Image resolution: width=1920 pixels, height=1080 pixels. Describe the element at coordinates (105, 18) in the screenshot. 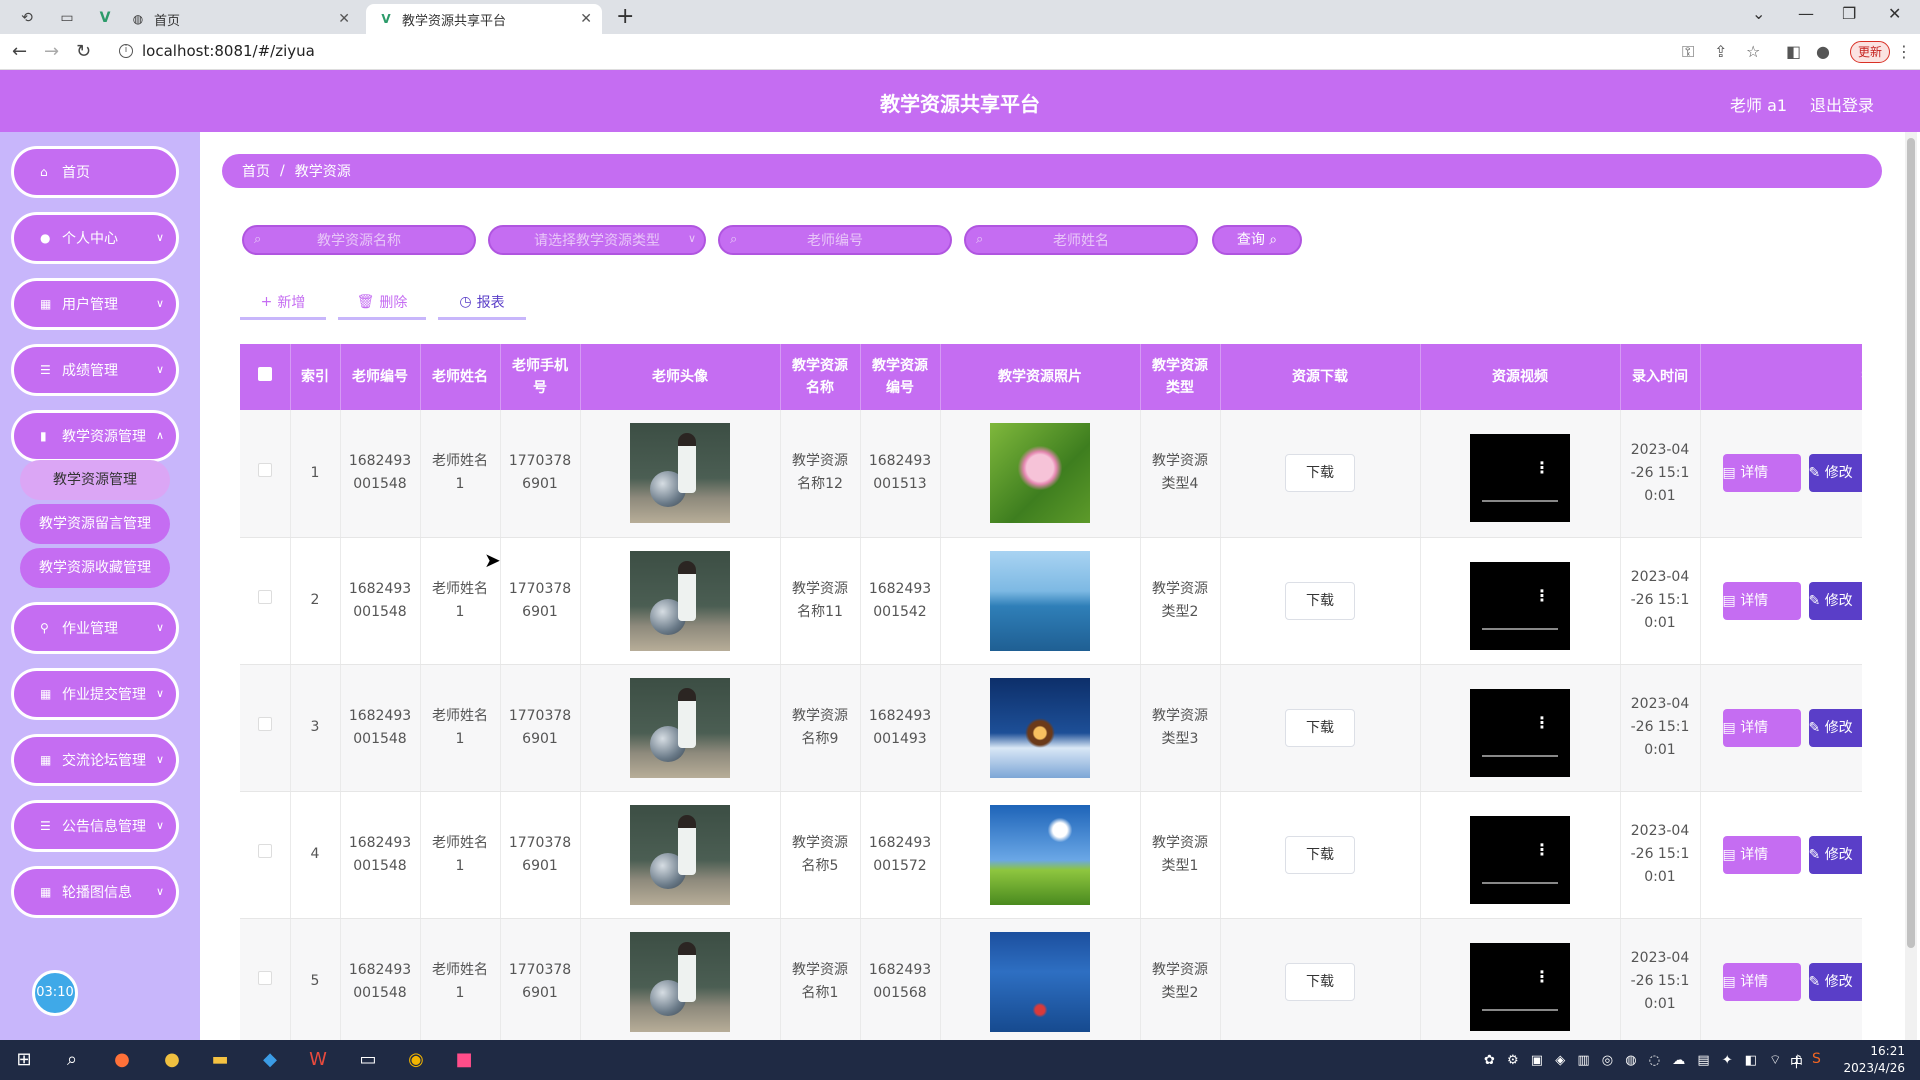

I see `pinned-tab-vue-icon: V` at that location.